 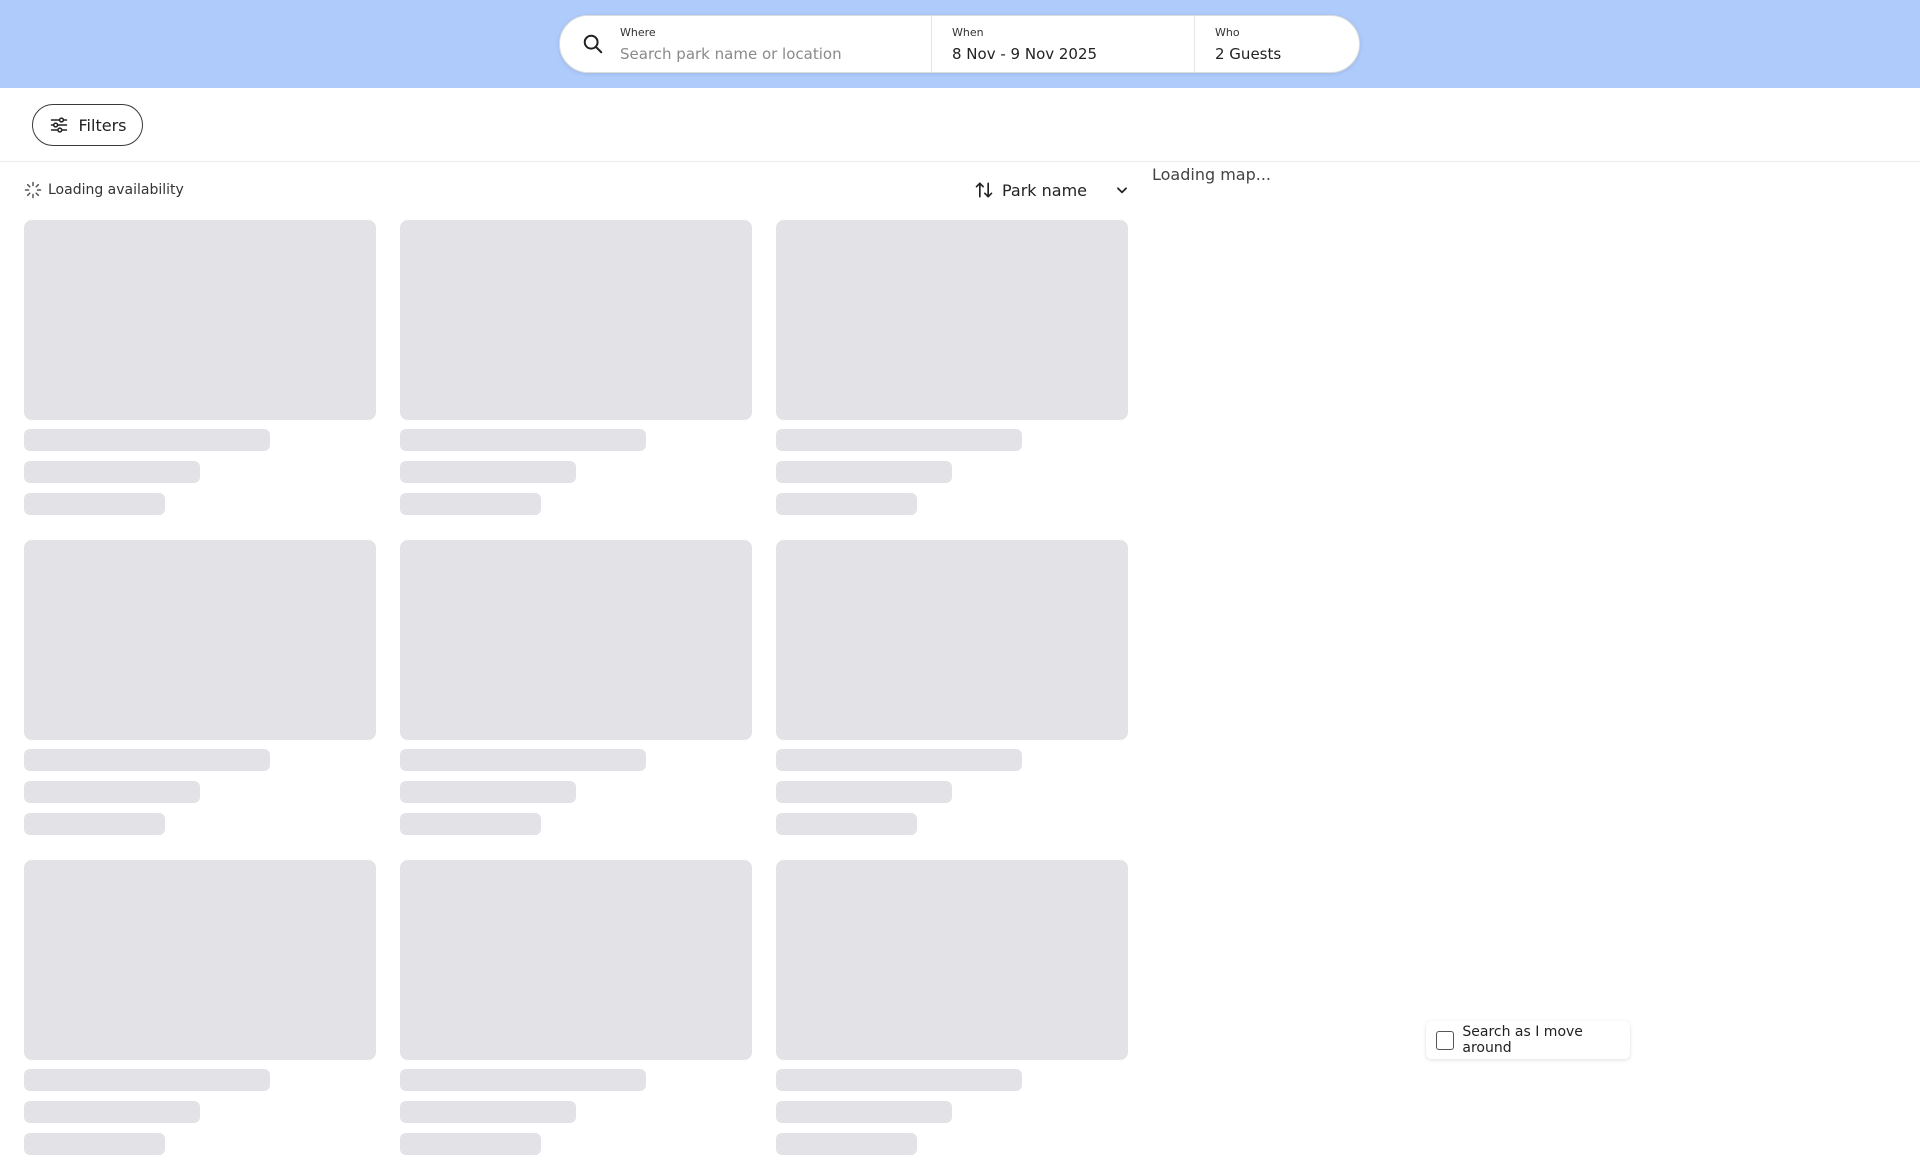 I want to click on search-as-move-label: Search as I move around, so click(x=1522, y=1040).